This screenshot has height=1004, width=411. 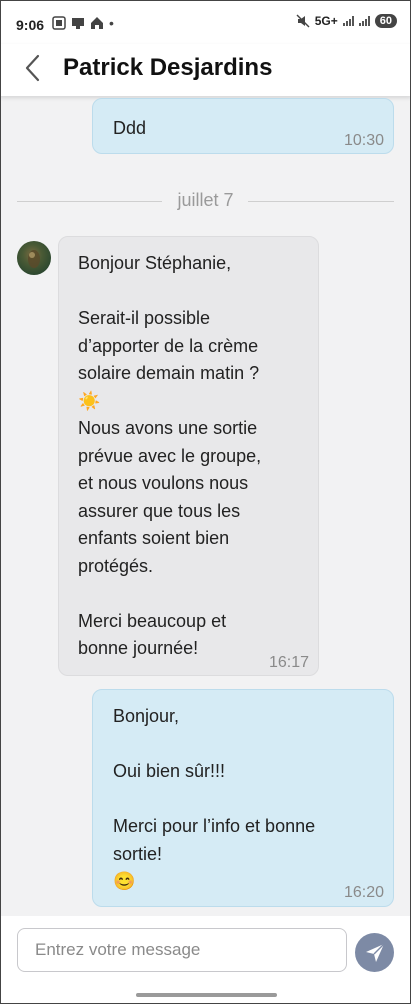 What do you see at coordinates (364, 892) in the screenshot?
I see `message-time: 16:20` at bounding box center [364, 892].